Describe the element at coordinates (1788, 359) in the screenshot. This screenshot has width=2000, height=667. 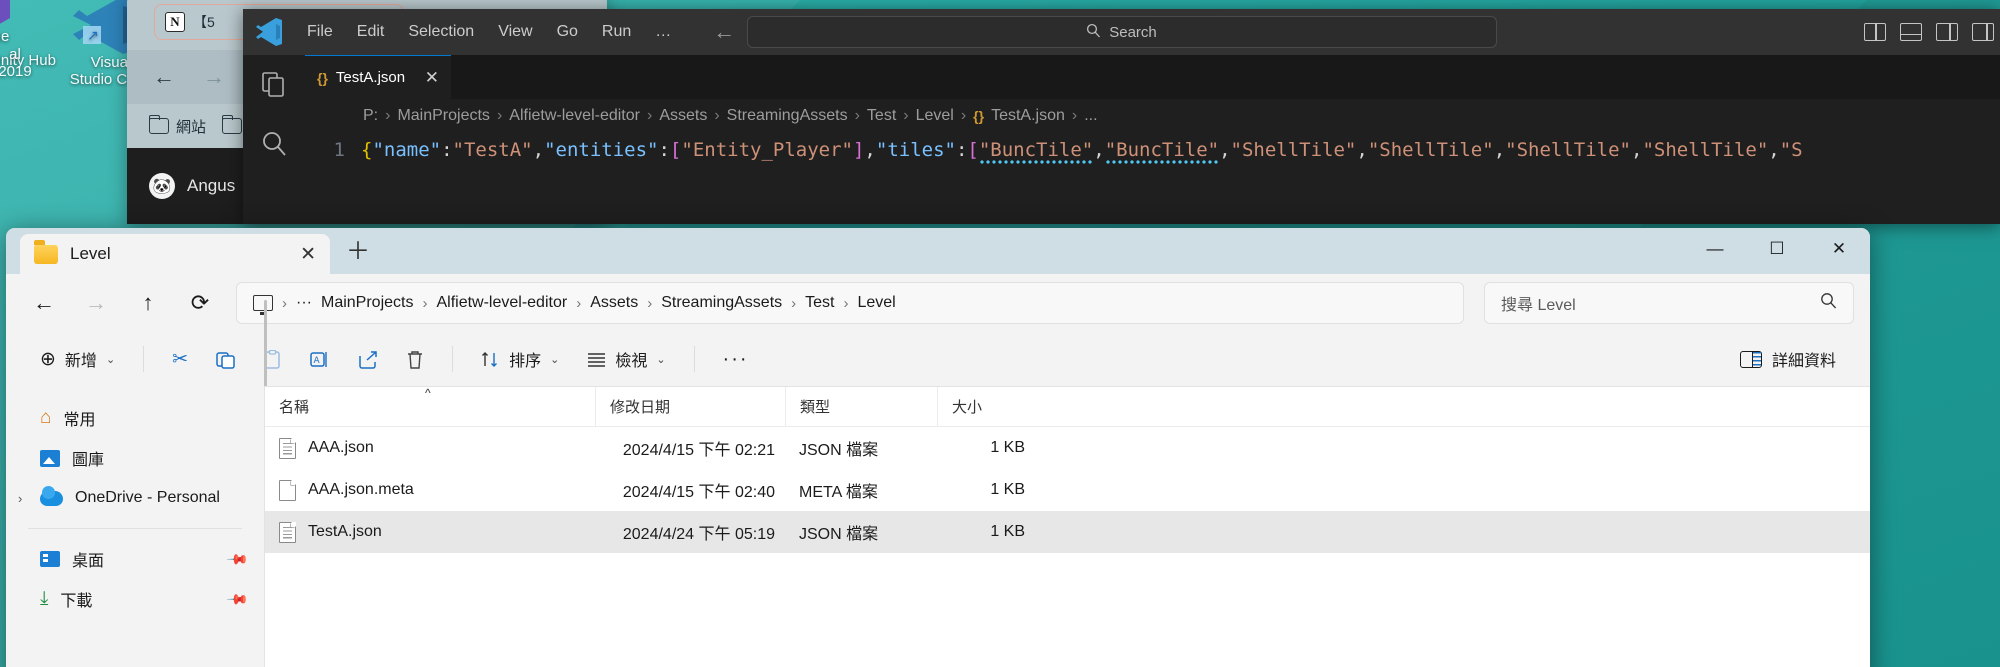
I see `details-pane-button: 詳細資料` at that location.